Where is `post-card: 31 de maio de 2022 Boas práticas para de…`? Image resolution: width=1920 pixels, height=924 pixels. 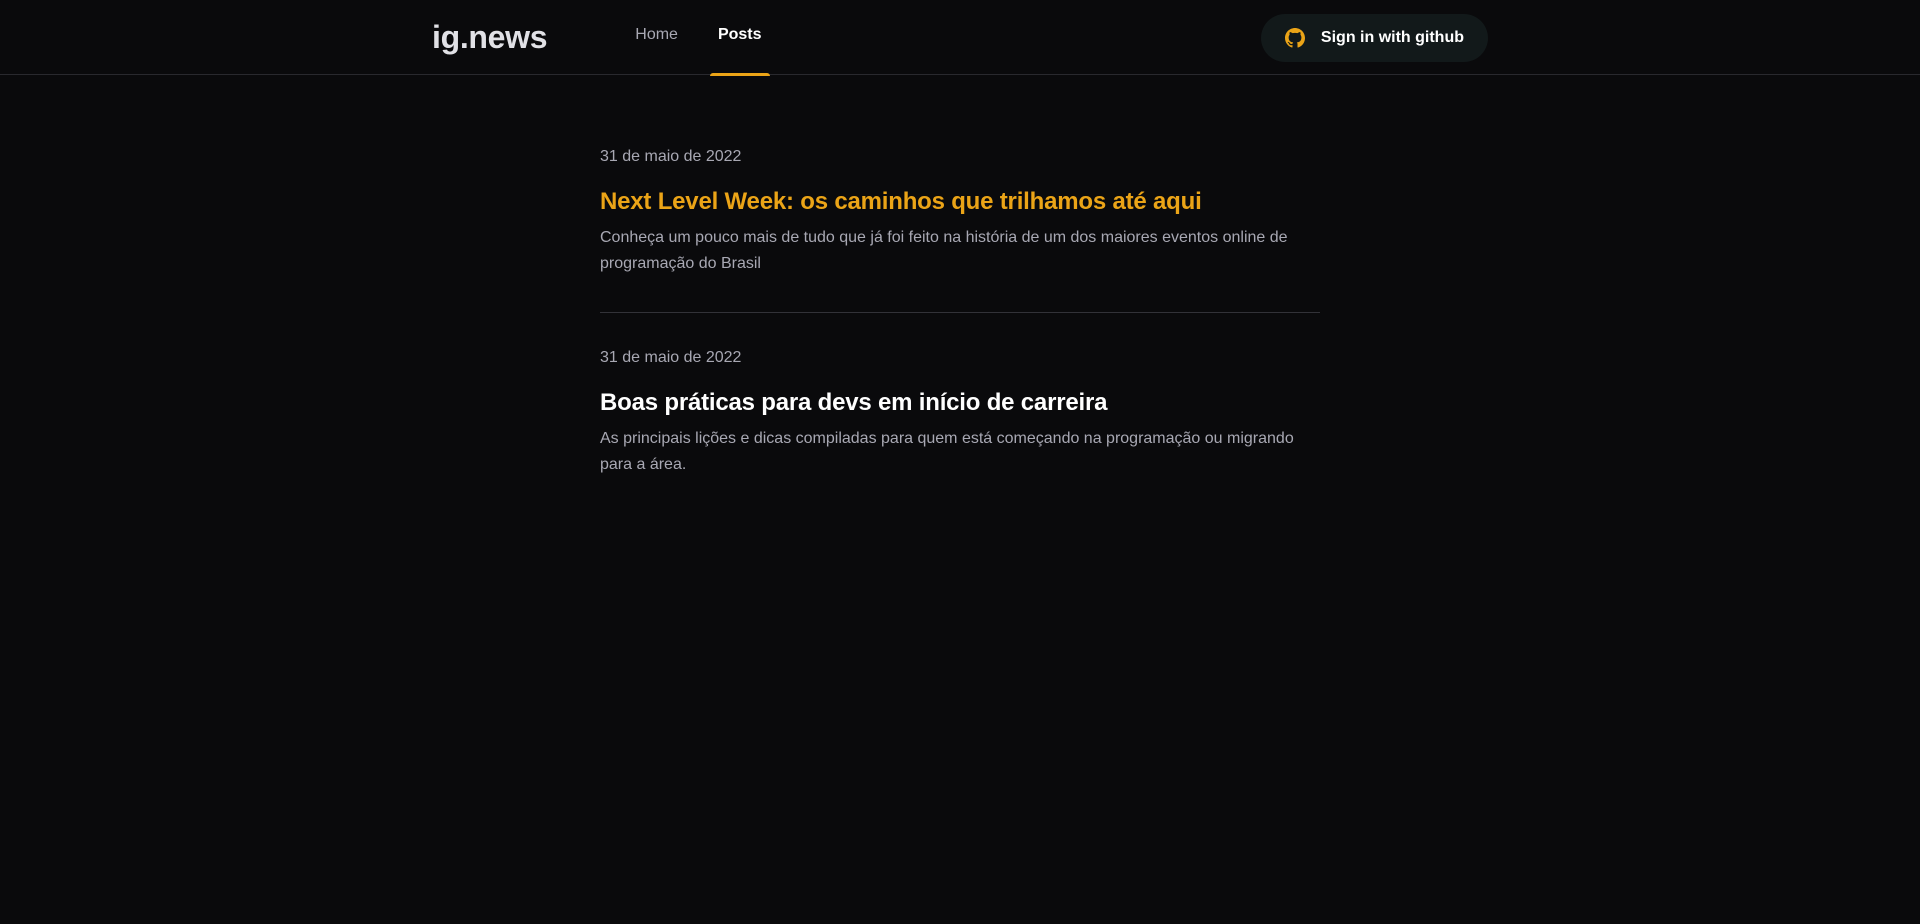
post-card: 31 de maio de 2022 Boas práticas para de… is located at coordinates (960, 413).